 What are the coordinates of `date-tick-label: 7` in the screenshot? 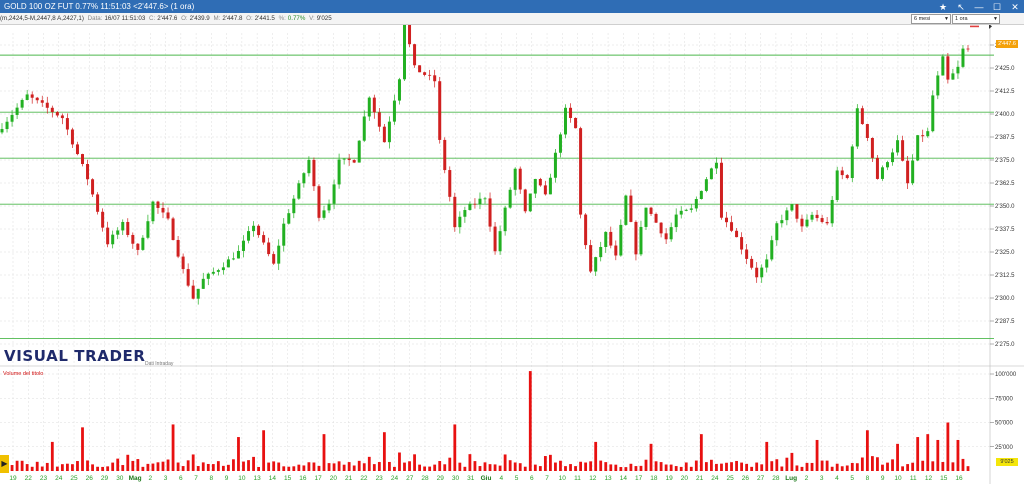 It's located at (196, 478).